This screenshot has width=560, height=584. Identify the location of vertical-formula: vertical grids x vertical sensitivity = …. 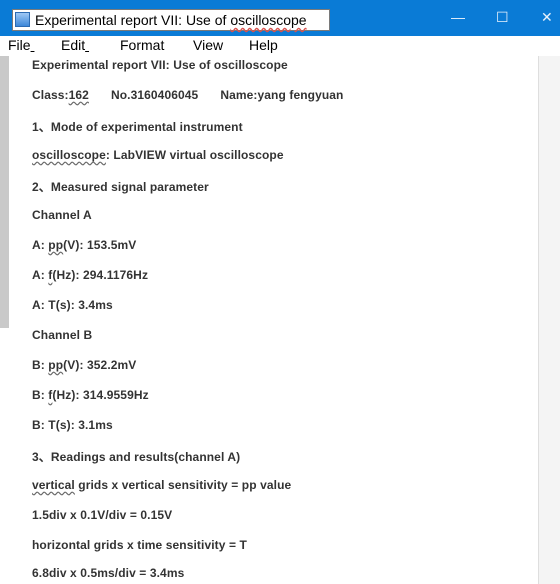
(162, 485).